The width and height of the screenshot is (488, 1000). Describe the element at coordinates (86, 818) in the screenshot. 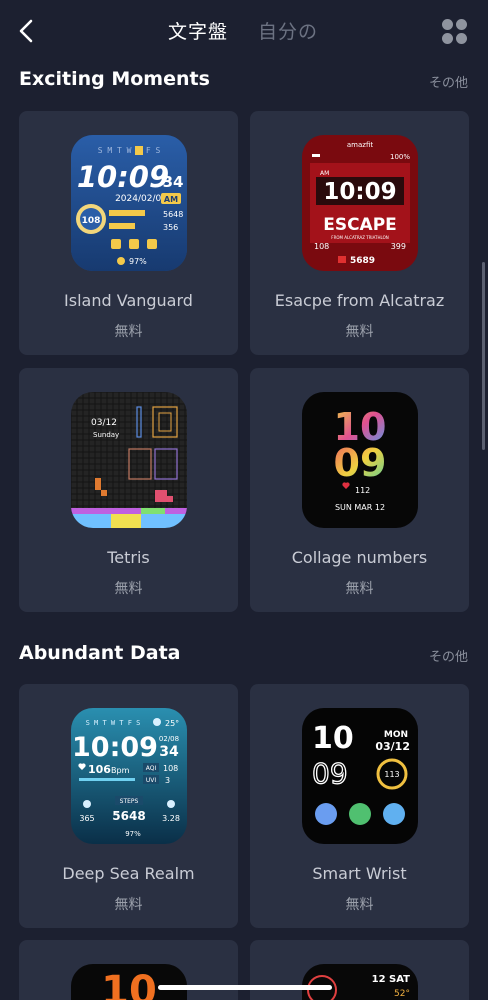

I see `left-value: 365` at that location.